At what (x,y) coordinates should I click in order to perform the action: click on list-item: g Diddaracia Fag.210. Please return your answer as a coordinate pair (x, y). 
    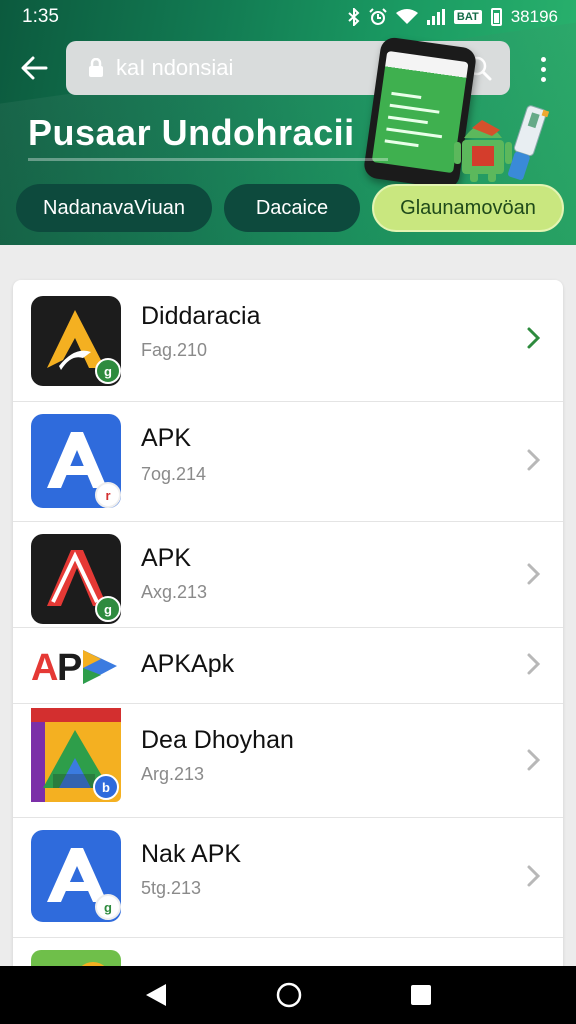
    Looking at the image, I should click on (288, 341).